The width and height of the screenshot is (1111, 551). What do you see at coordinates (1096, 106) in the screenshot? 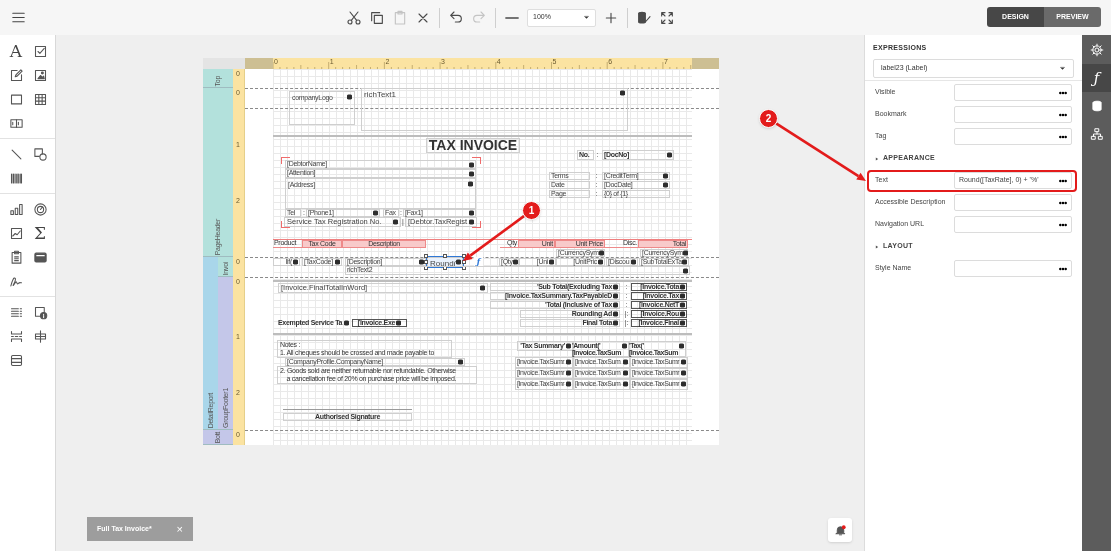
I see `database-icon` at bounding box center [1096, 106].